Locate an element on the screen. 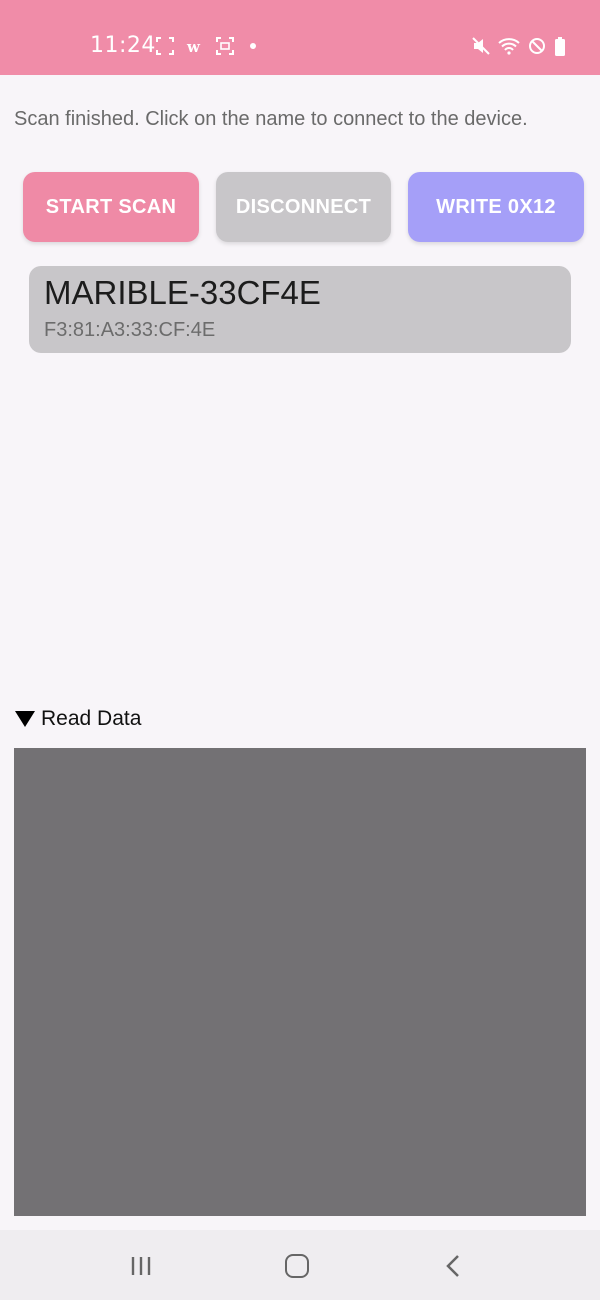 The image size is (600, 1300). status-right-icons is located at coordinates (519, 46).